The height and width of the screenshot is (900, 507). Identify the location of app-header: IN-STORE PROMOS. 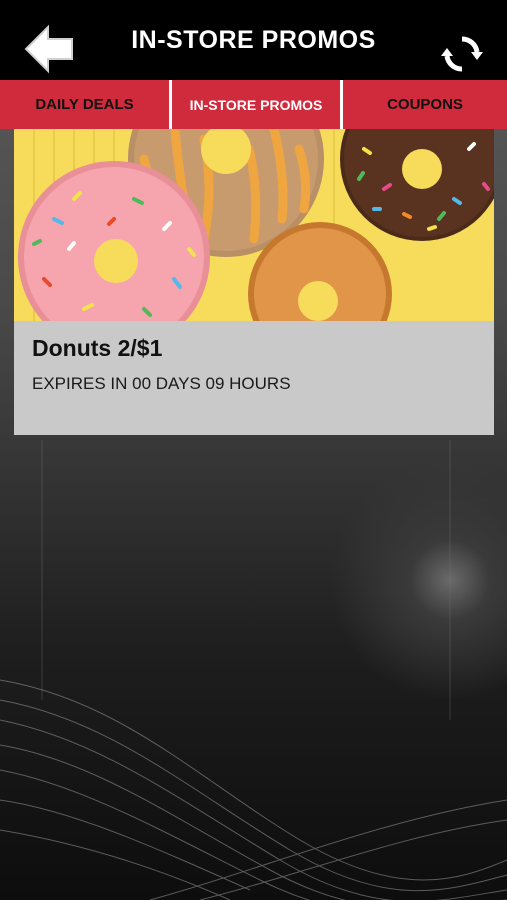
(253, 40).